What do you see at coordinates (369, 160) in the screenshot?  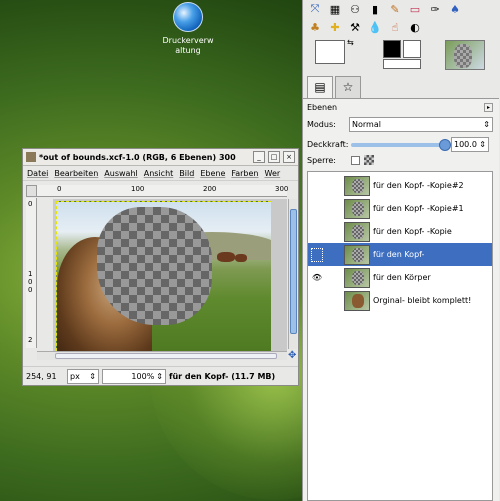 I see `lock-alpha-icon` at bounding box center [369, 160].